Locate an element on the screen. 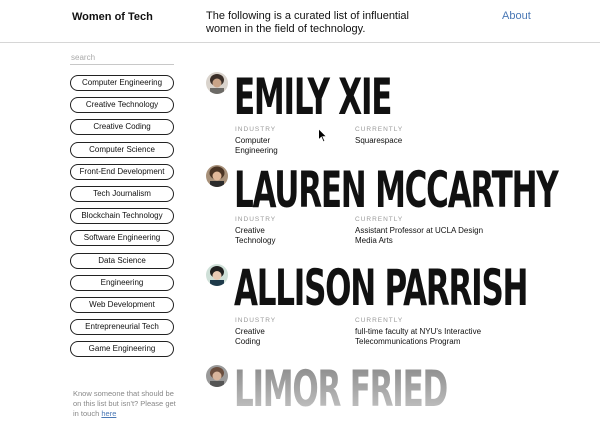 The image size is (600, 427). industry-block: INDUSTRY Creative Technology is located at coordinates (255, 231).